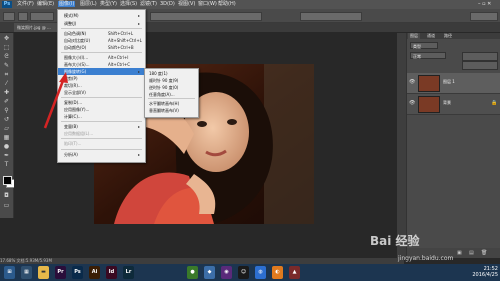 The width and height of the screenshot is (500, 281). Describe the element at coordinates (207, 4) in the screenshot. I see `menu-window: 窗口(W)` at that location.